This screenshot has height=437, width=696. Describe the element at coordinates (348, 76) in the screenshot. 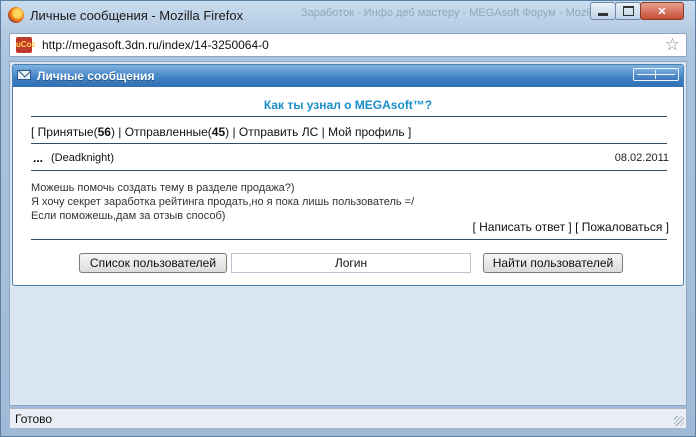

I see `panel-header: Личные сообщения` at that location.